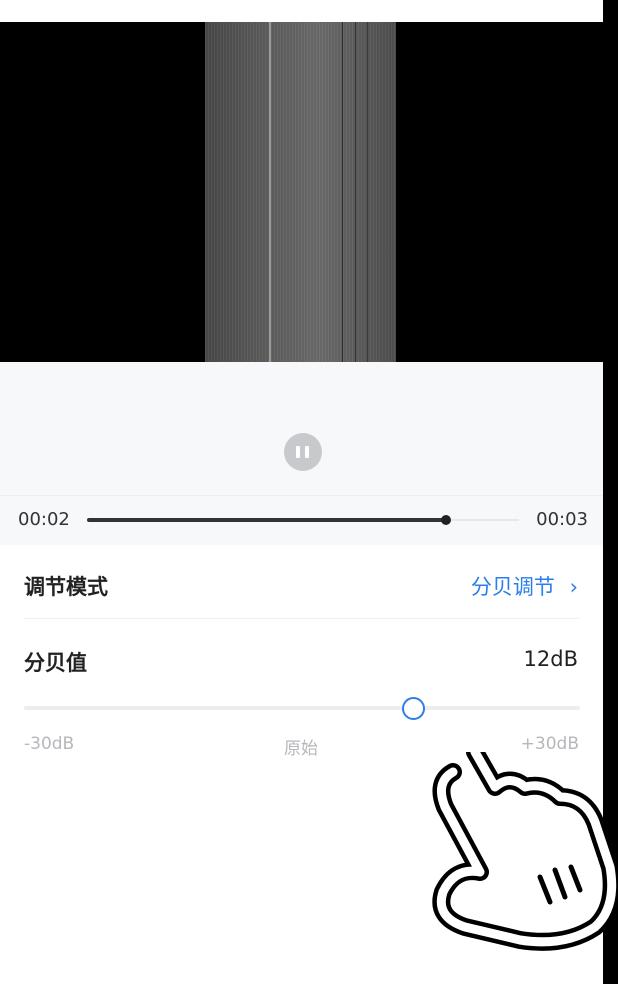 The image size is (618, 984). What do you see at coordinates (301, 11) in the screenshot?
I see `top-strip` at bounding box center [301, 11].